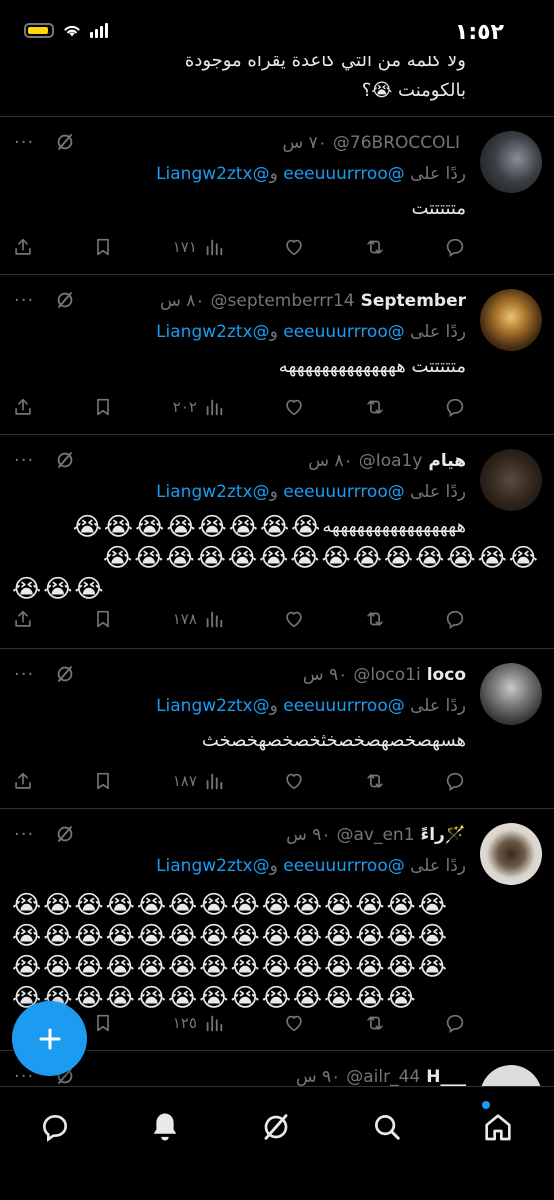 The image size is (554, 1200). Describe the element at coordinates (199, 407) in the screenshot. I see `views-button: ٢٠٢` at that location.